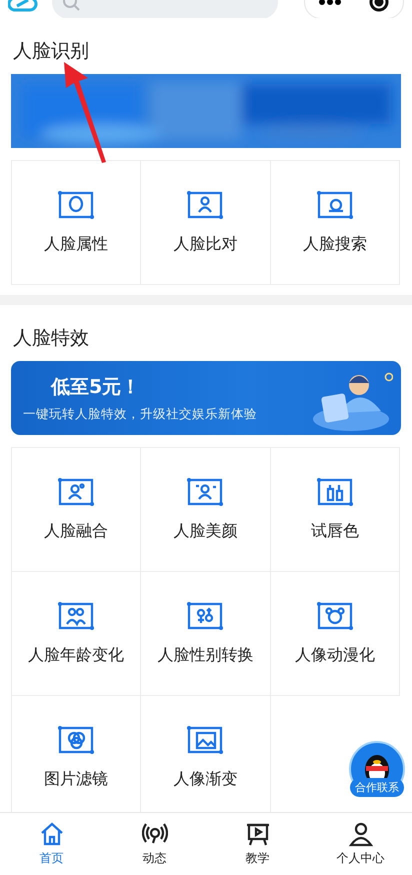  What do you see at coordinates (335, 616) in the screenshot?
I see `bear-frame-icon` at bounding box center [335, 616].